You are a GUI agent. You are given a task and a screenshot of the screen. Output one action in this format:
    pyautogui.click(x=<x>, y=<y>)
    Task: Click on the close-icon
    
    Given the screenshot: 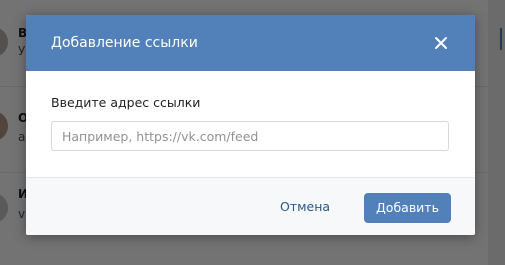 What is the action you would take?
    pyautogui.click(x=441, y=43)
    